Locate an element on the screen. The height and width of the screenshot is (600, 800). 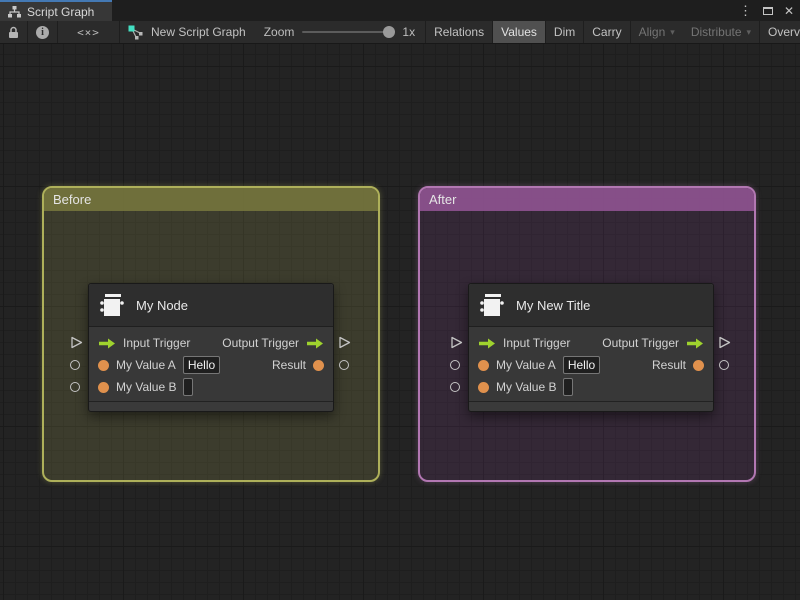
node-header: My New Title is located at coordinates (591, 305).